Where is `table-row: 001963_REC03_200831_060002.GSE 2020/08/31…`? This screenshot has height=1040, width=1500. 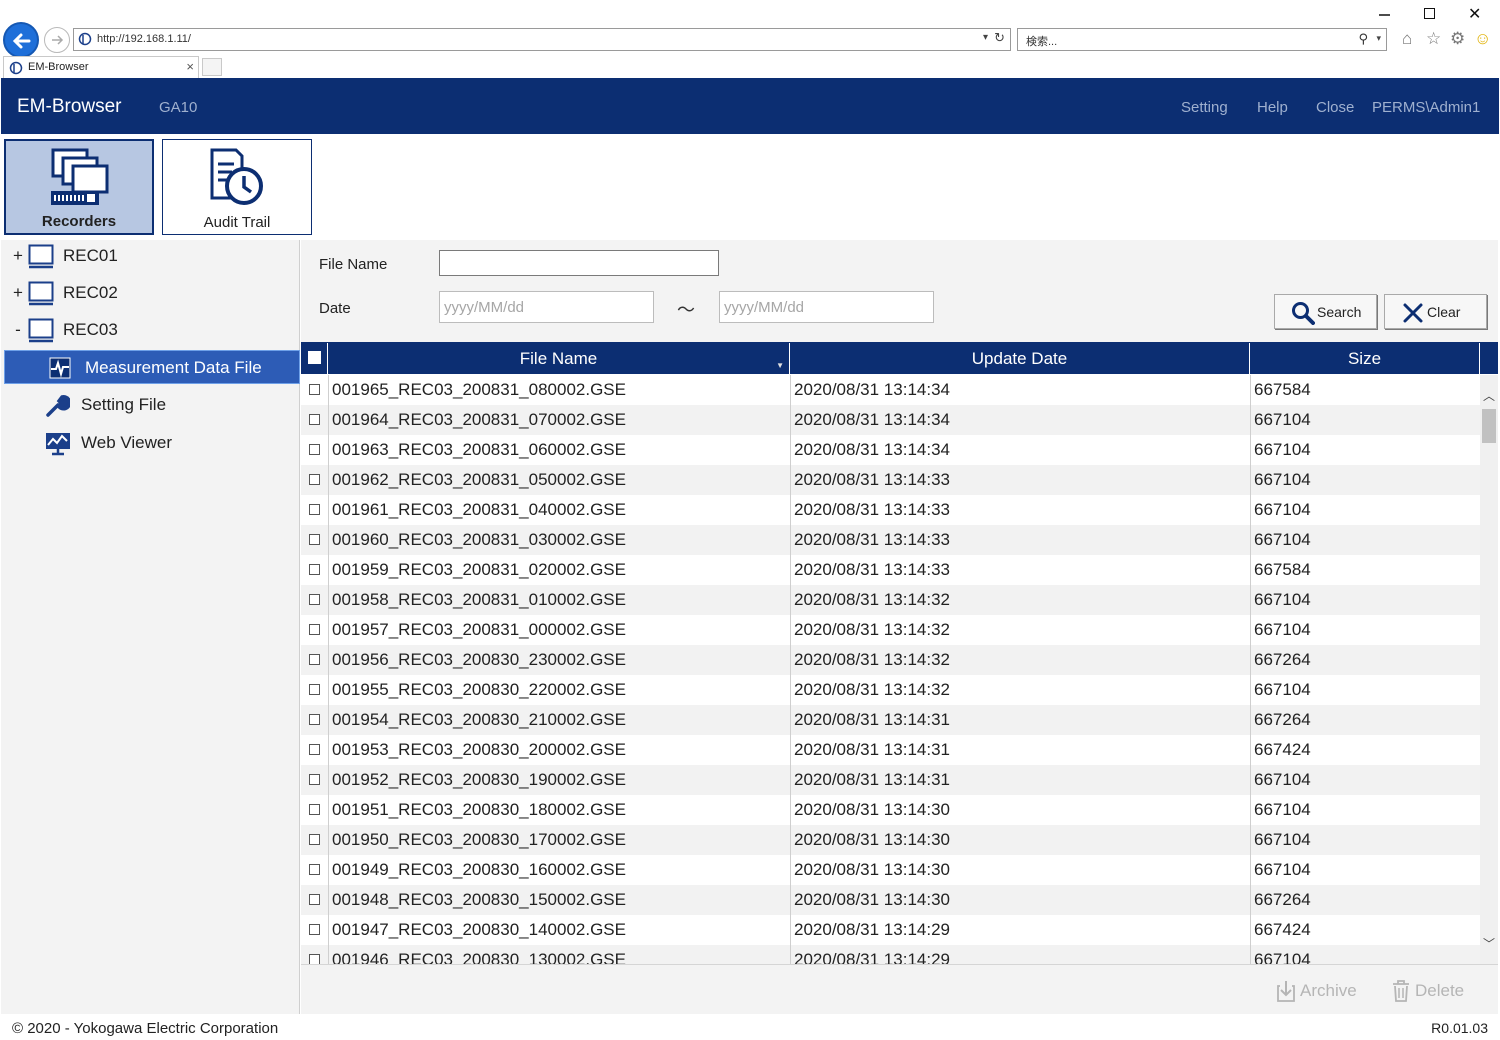
table-row: 001963_REC03_200831_060002.GSE 2020/08/31… is located at coordinates (890, 450).